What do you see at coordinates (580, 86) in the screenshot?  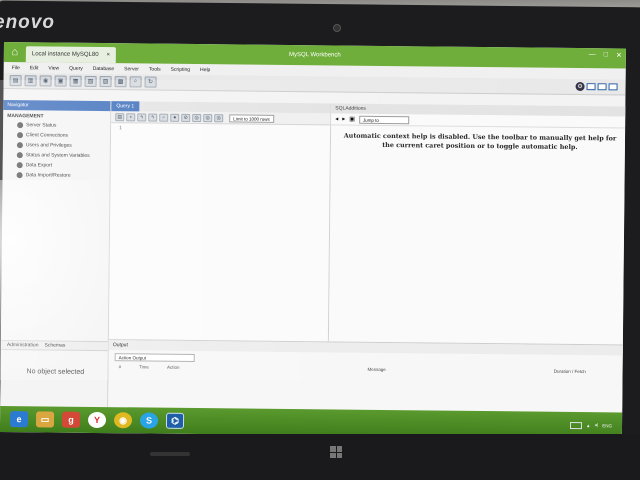 I see `settings-icon: ⚙` at bounding box center [580, 86].